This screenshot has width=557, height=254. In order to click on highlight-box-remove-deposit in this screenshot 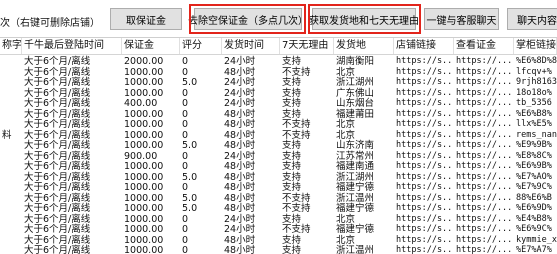, I will do `click(247, 19)`.